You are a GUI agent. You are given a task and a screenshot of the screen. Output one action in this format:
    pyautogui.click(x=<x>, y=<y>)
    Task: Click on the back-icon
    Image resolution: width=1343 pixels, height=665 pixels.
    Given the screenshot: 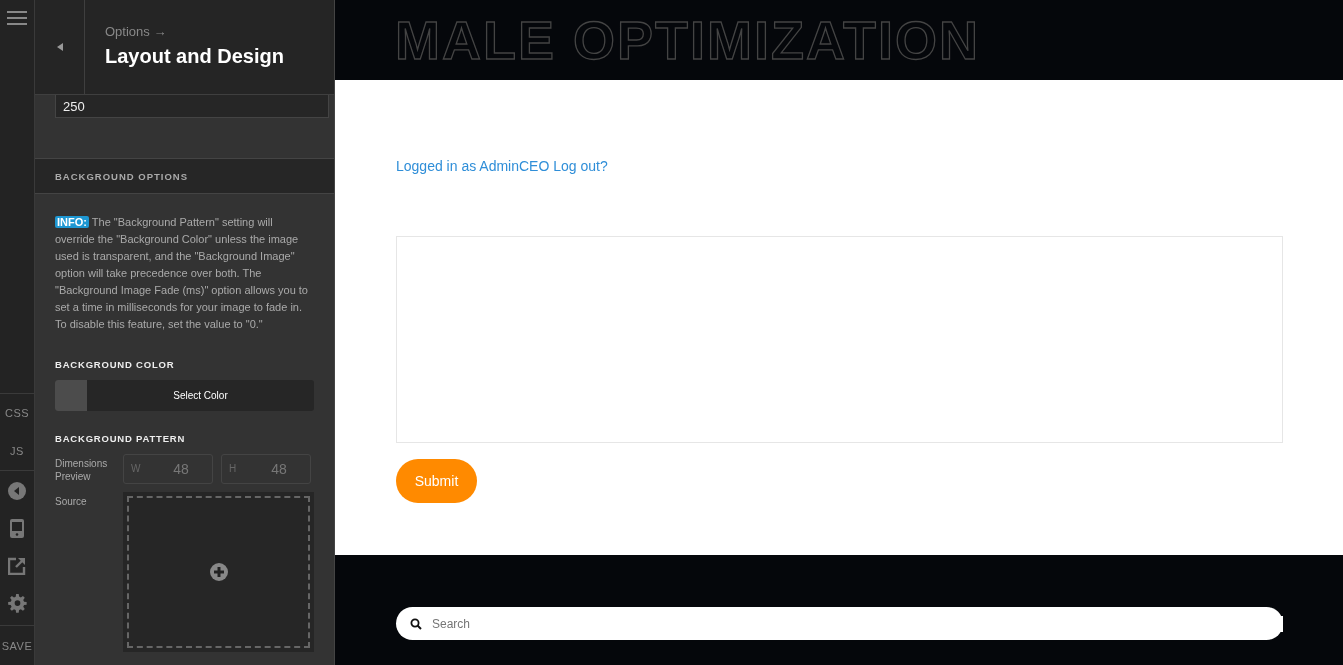 What is the action you would take?
    pyautogui.click(x=17, y=491)
    